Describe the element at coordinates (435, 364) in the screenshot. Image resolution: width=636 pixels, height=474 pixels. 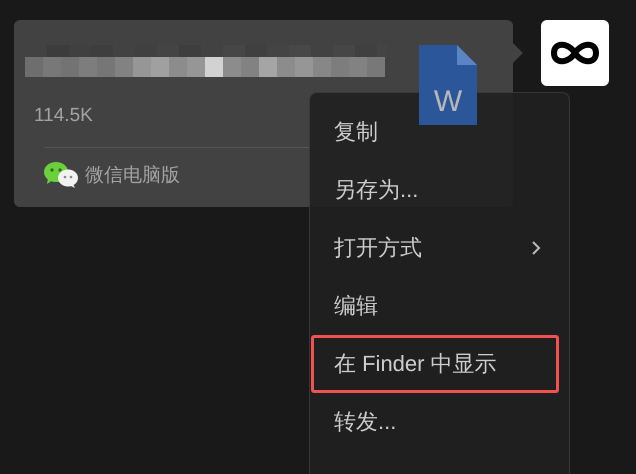
I see `menu-item: 在 Finder 中显示` at that location.